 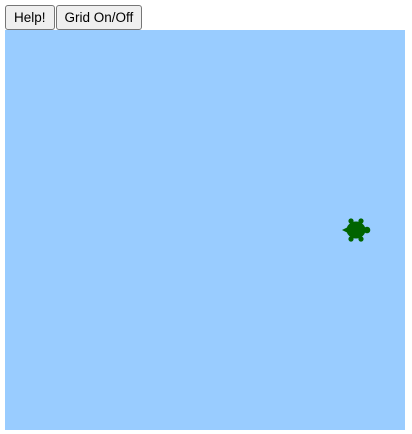 What do you see at coordinates (356, 230) in the screenshot?
I see `turtle-icon` at bounding box center [356, 230].